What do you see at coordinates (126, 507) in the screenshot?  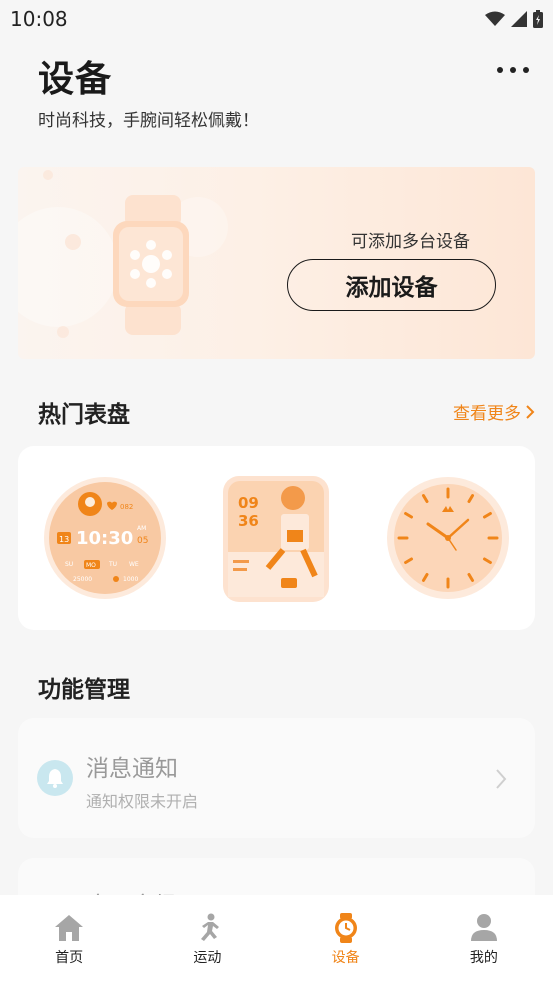 I see `face-heart-rate: 082` at bounding box center [126, 507].